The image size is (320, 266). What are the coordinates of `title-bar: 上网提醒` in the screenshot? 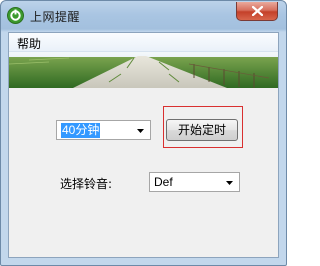 It's located at (143, 16).